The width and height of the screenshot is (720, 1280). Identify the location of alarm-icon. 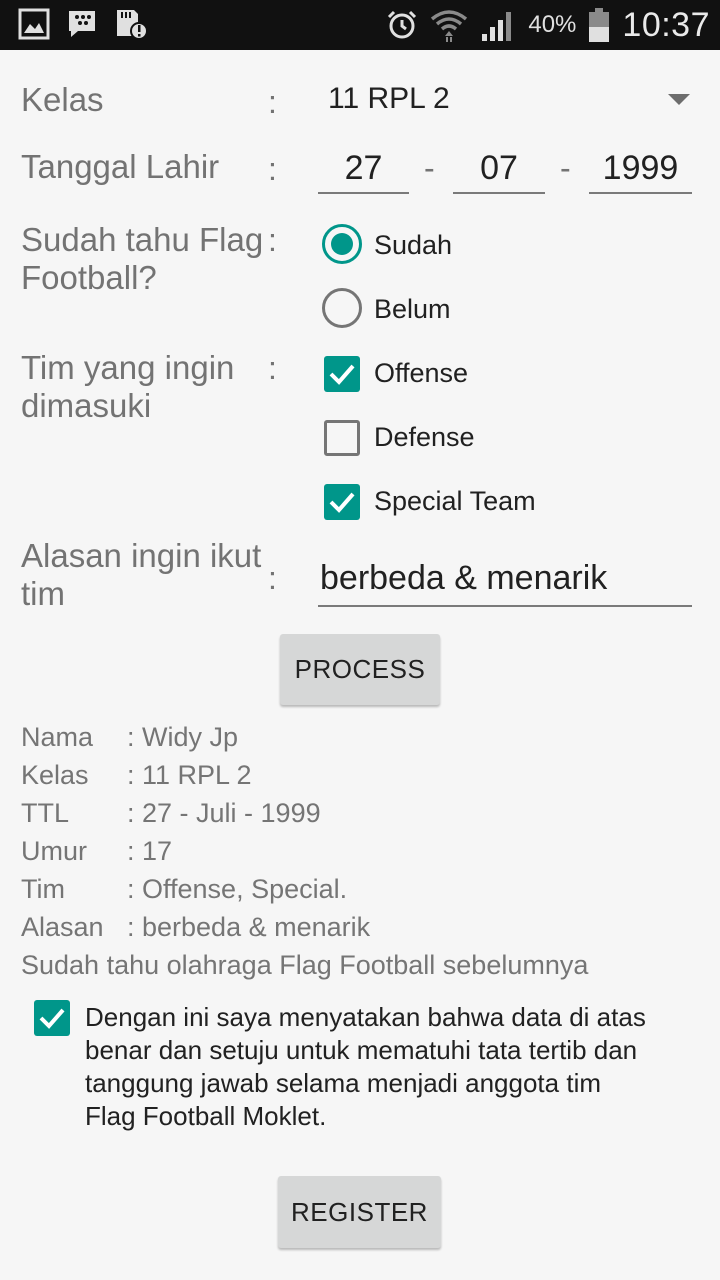
(402, 24).